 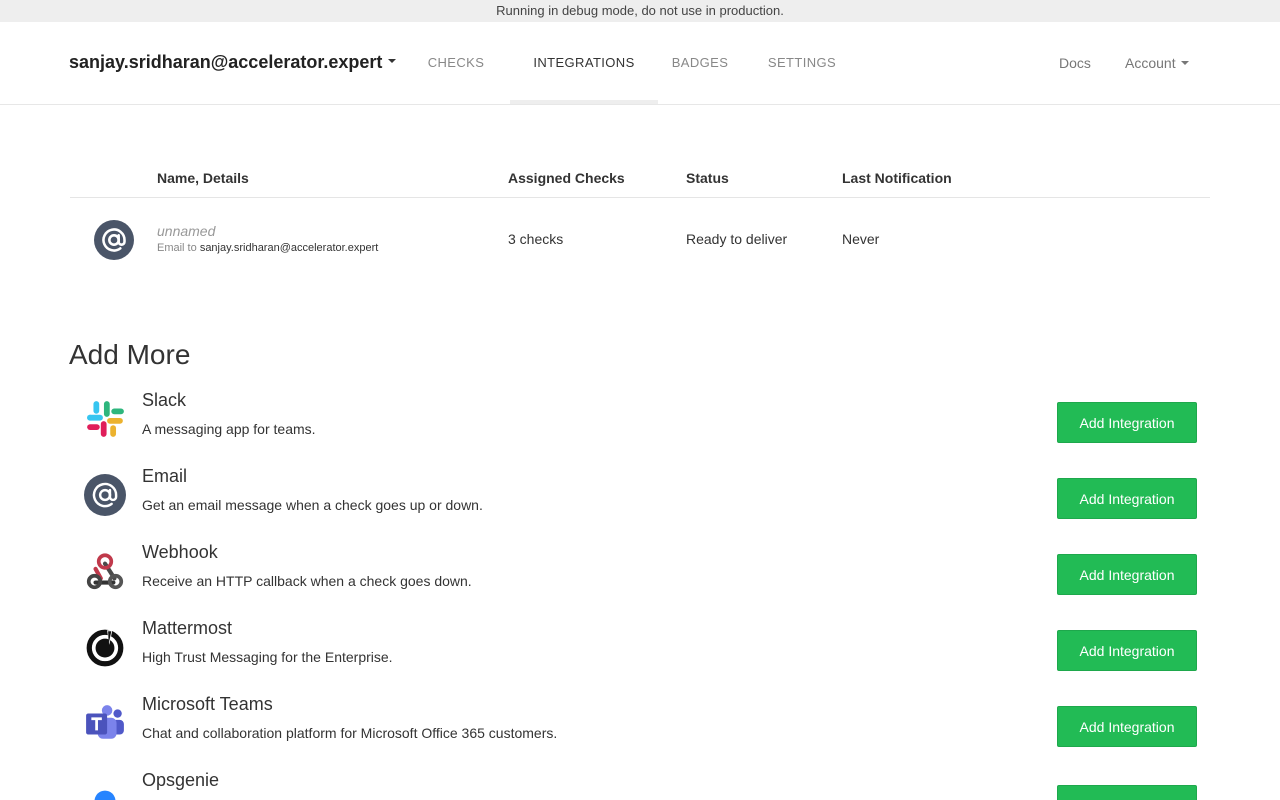 What do you see at coordinates (1127, 422) in the screenshot?
I see `add-slack-button: Add Integration` at bounding box center [1127, 422].